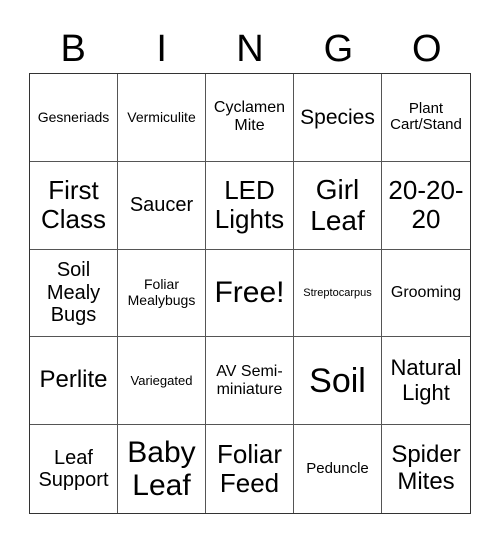  What do you see at coordinates (74, 118) in the screenshot?
I see `bingo-cell: Gesneriads` at bounding box center [74, 118].